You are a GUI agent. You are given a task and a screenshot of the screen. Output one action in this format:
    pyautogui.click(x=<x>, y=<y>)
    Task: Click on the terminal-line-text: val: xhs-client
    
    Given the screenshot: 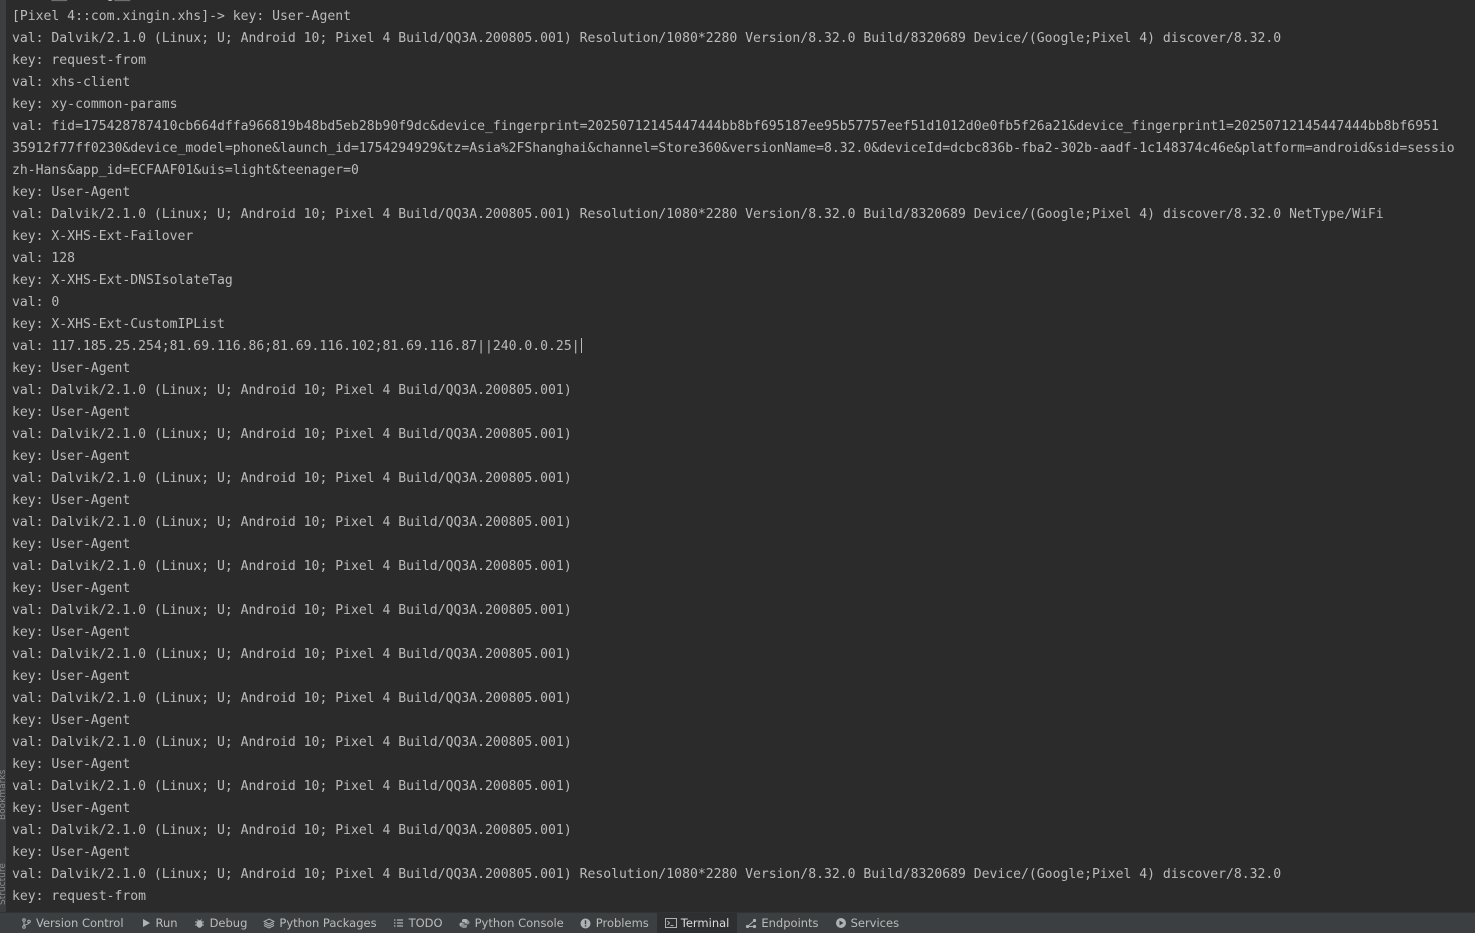 What is the action you would take?
    pyautogui.click(x=71, y=82)
    